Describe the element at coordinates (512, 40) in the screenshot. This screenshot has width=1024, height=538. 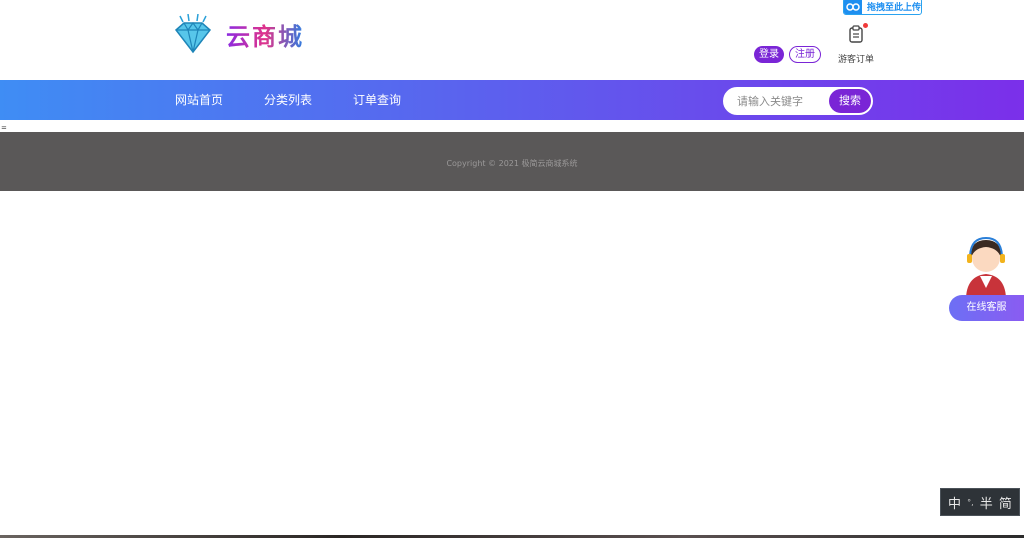
I see `site-header: 云商城 拖拽至此上传 登录 注册 游客订单` at that location.